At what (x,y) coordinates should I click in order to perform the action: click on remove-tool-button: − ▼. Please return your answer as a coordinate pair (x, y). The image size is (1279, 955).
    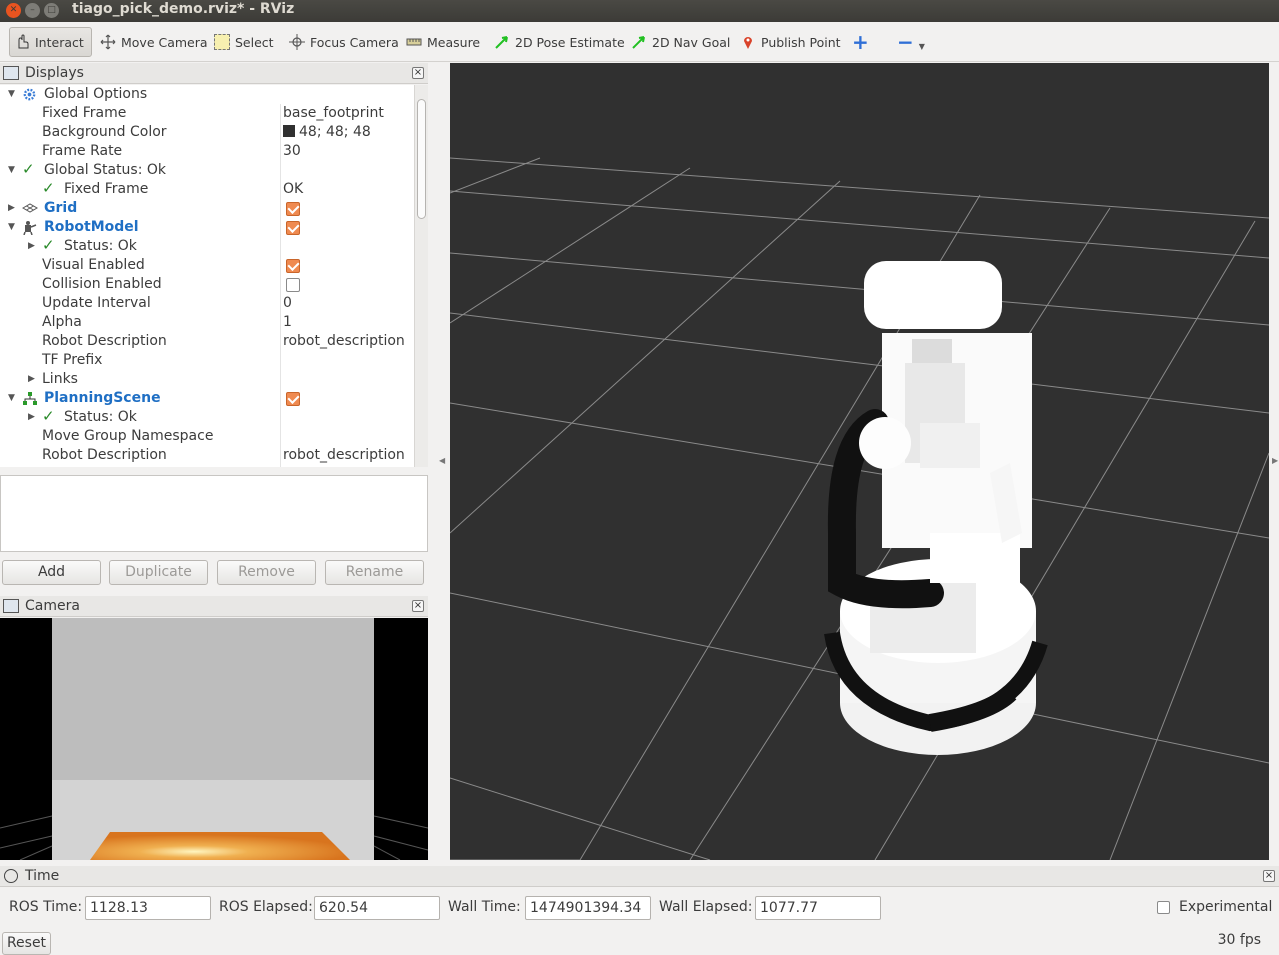
    Looking at the image, I should click on (911, 42).